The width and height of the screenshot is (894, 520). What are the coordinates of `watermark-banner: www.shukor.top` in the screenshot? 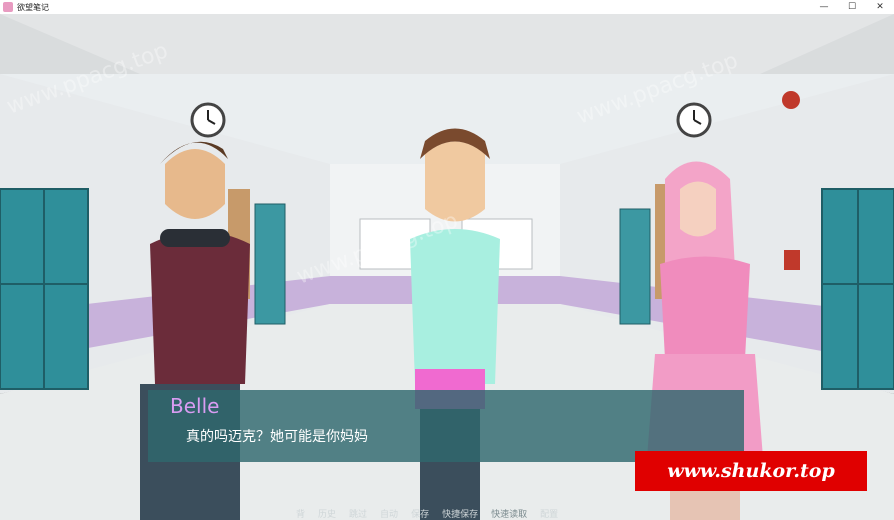 It's located at (751, 471).